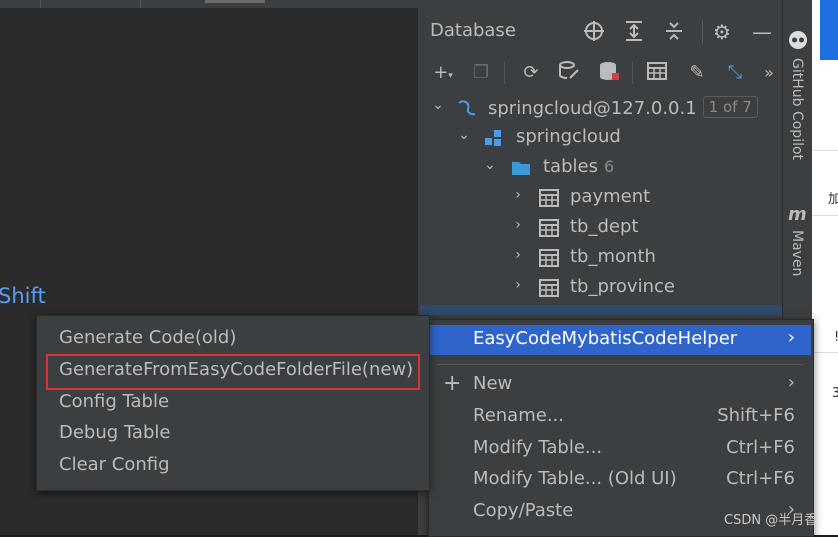 The image size is (838, 537). Describe the element at coordinates (825, 267) in the screenshot. I see `background-window: 加 ! 3` at that location.